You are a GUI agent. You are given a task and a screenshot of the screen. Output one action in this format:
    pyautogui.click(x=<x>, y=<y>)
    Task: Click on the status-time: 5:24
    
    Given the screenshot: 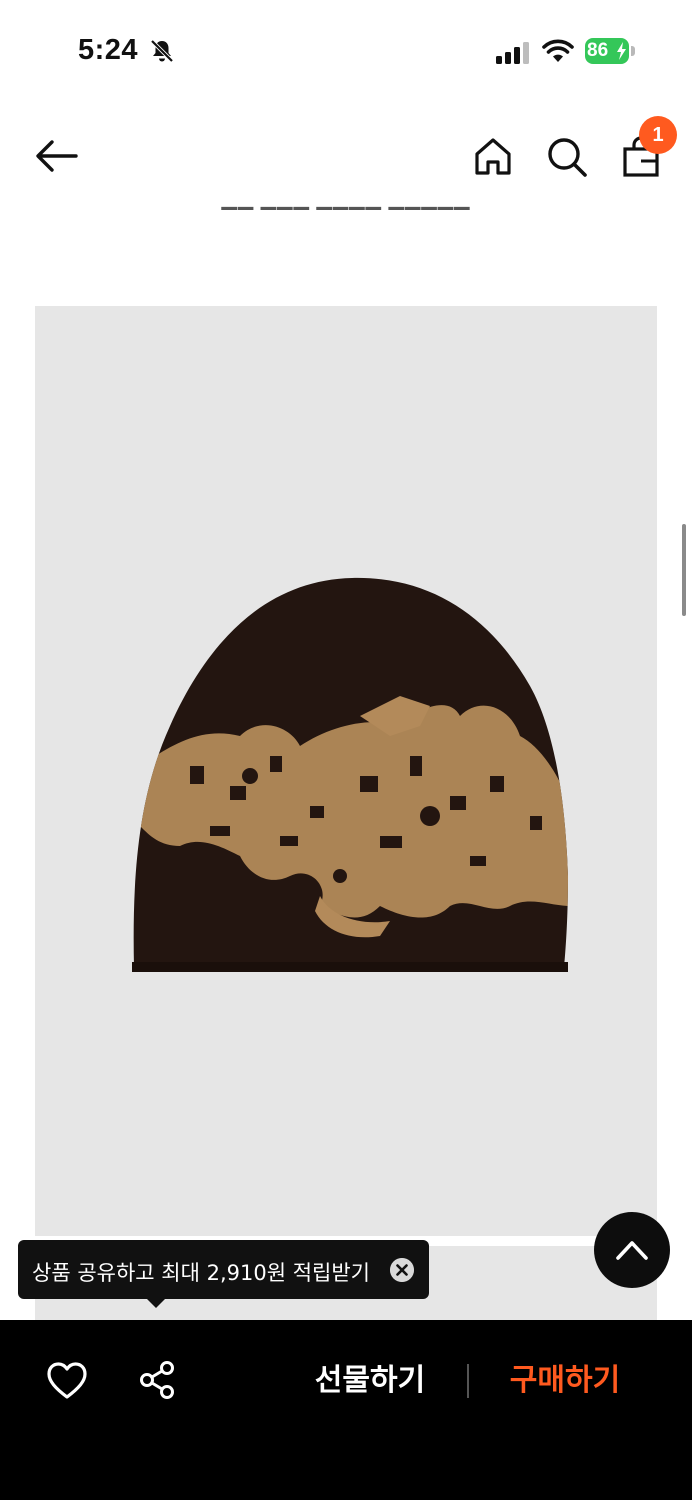 What is the action you would take?
    pyautogui.click(x=108, y=50)
    